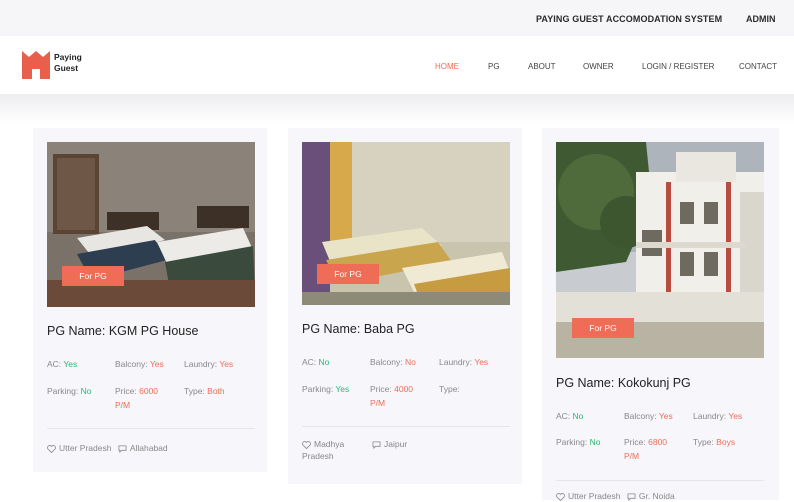 This screenshot has width=794, height=502. What do you see at coordinates (148, 448) in the screenshot?
I see `location-city: Allahabad` at bounding box center [148, 448].